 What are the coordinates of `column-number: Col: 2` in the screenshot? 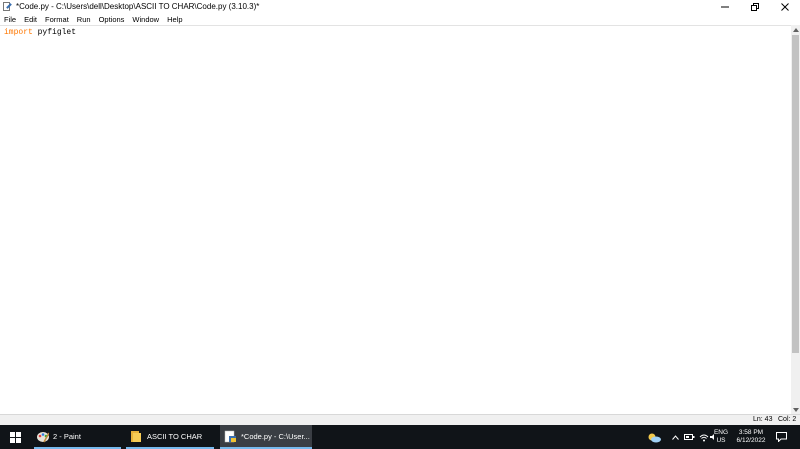 It's located at (787, 419).